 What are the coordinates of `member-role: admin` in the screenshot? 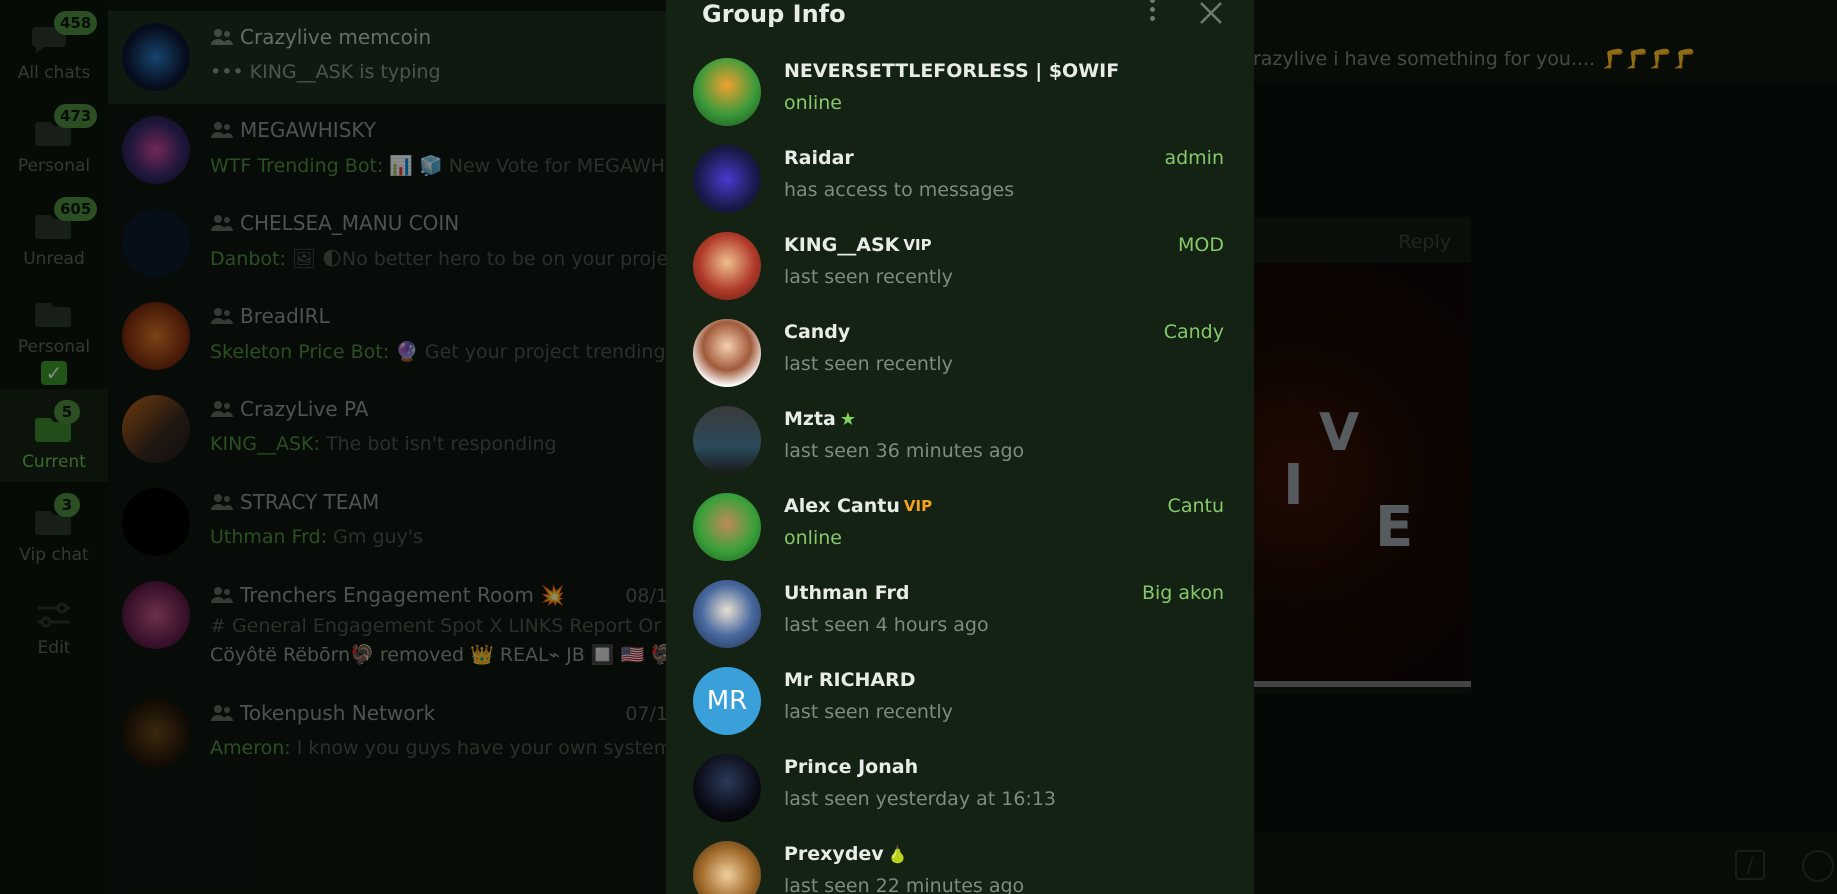 It's located at (1194, 158).